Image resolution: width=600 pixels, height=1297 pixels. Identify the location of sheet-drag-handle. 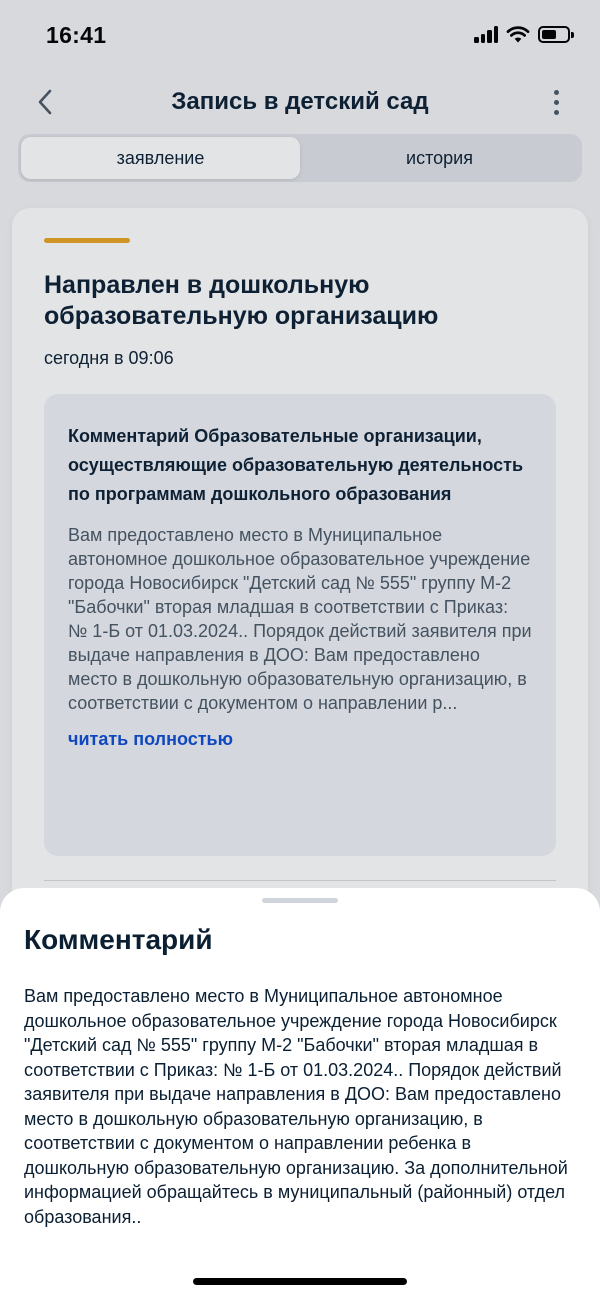
(300, 900).